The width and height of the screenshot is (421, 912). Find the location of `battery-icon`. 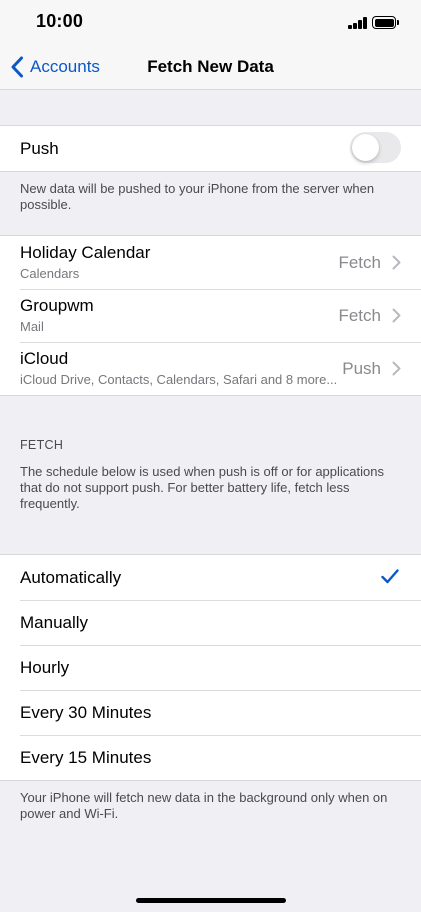

battery-icon is located at coordinates (384, 22).